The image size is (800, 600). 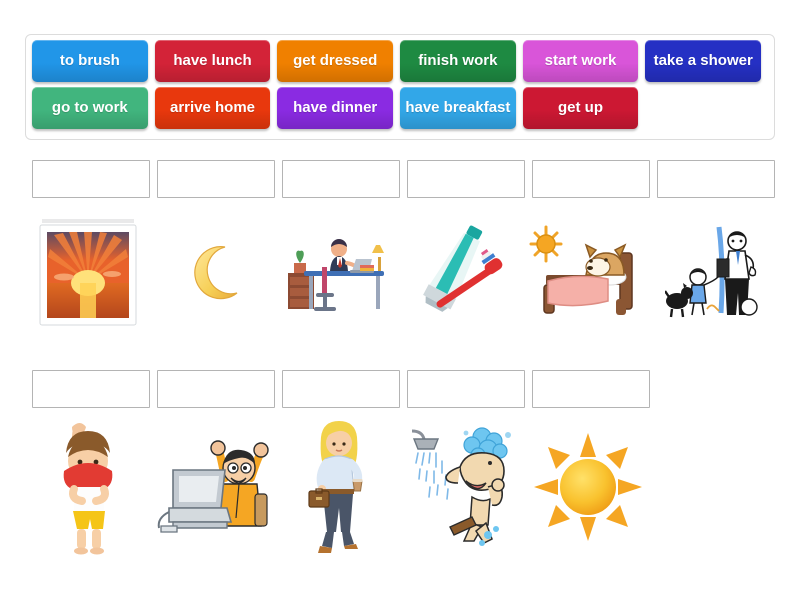 I want to click on word-tile-to-brush: to brush, so click(x=90, y=61).